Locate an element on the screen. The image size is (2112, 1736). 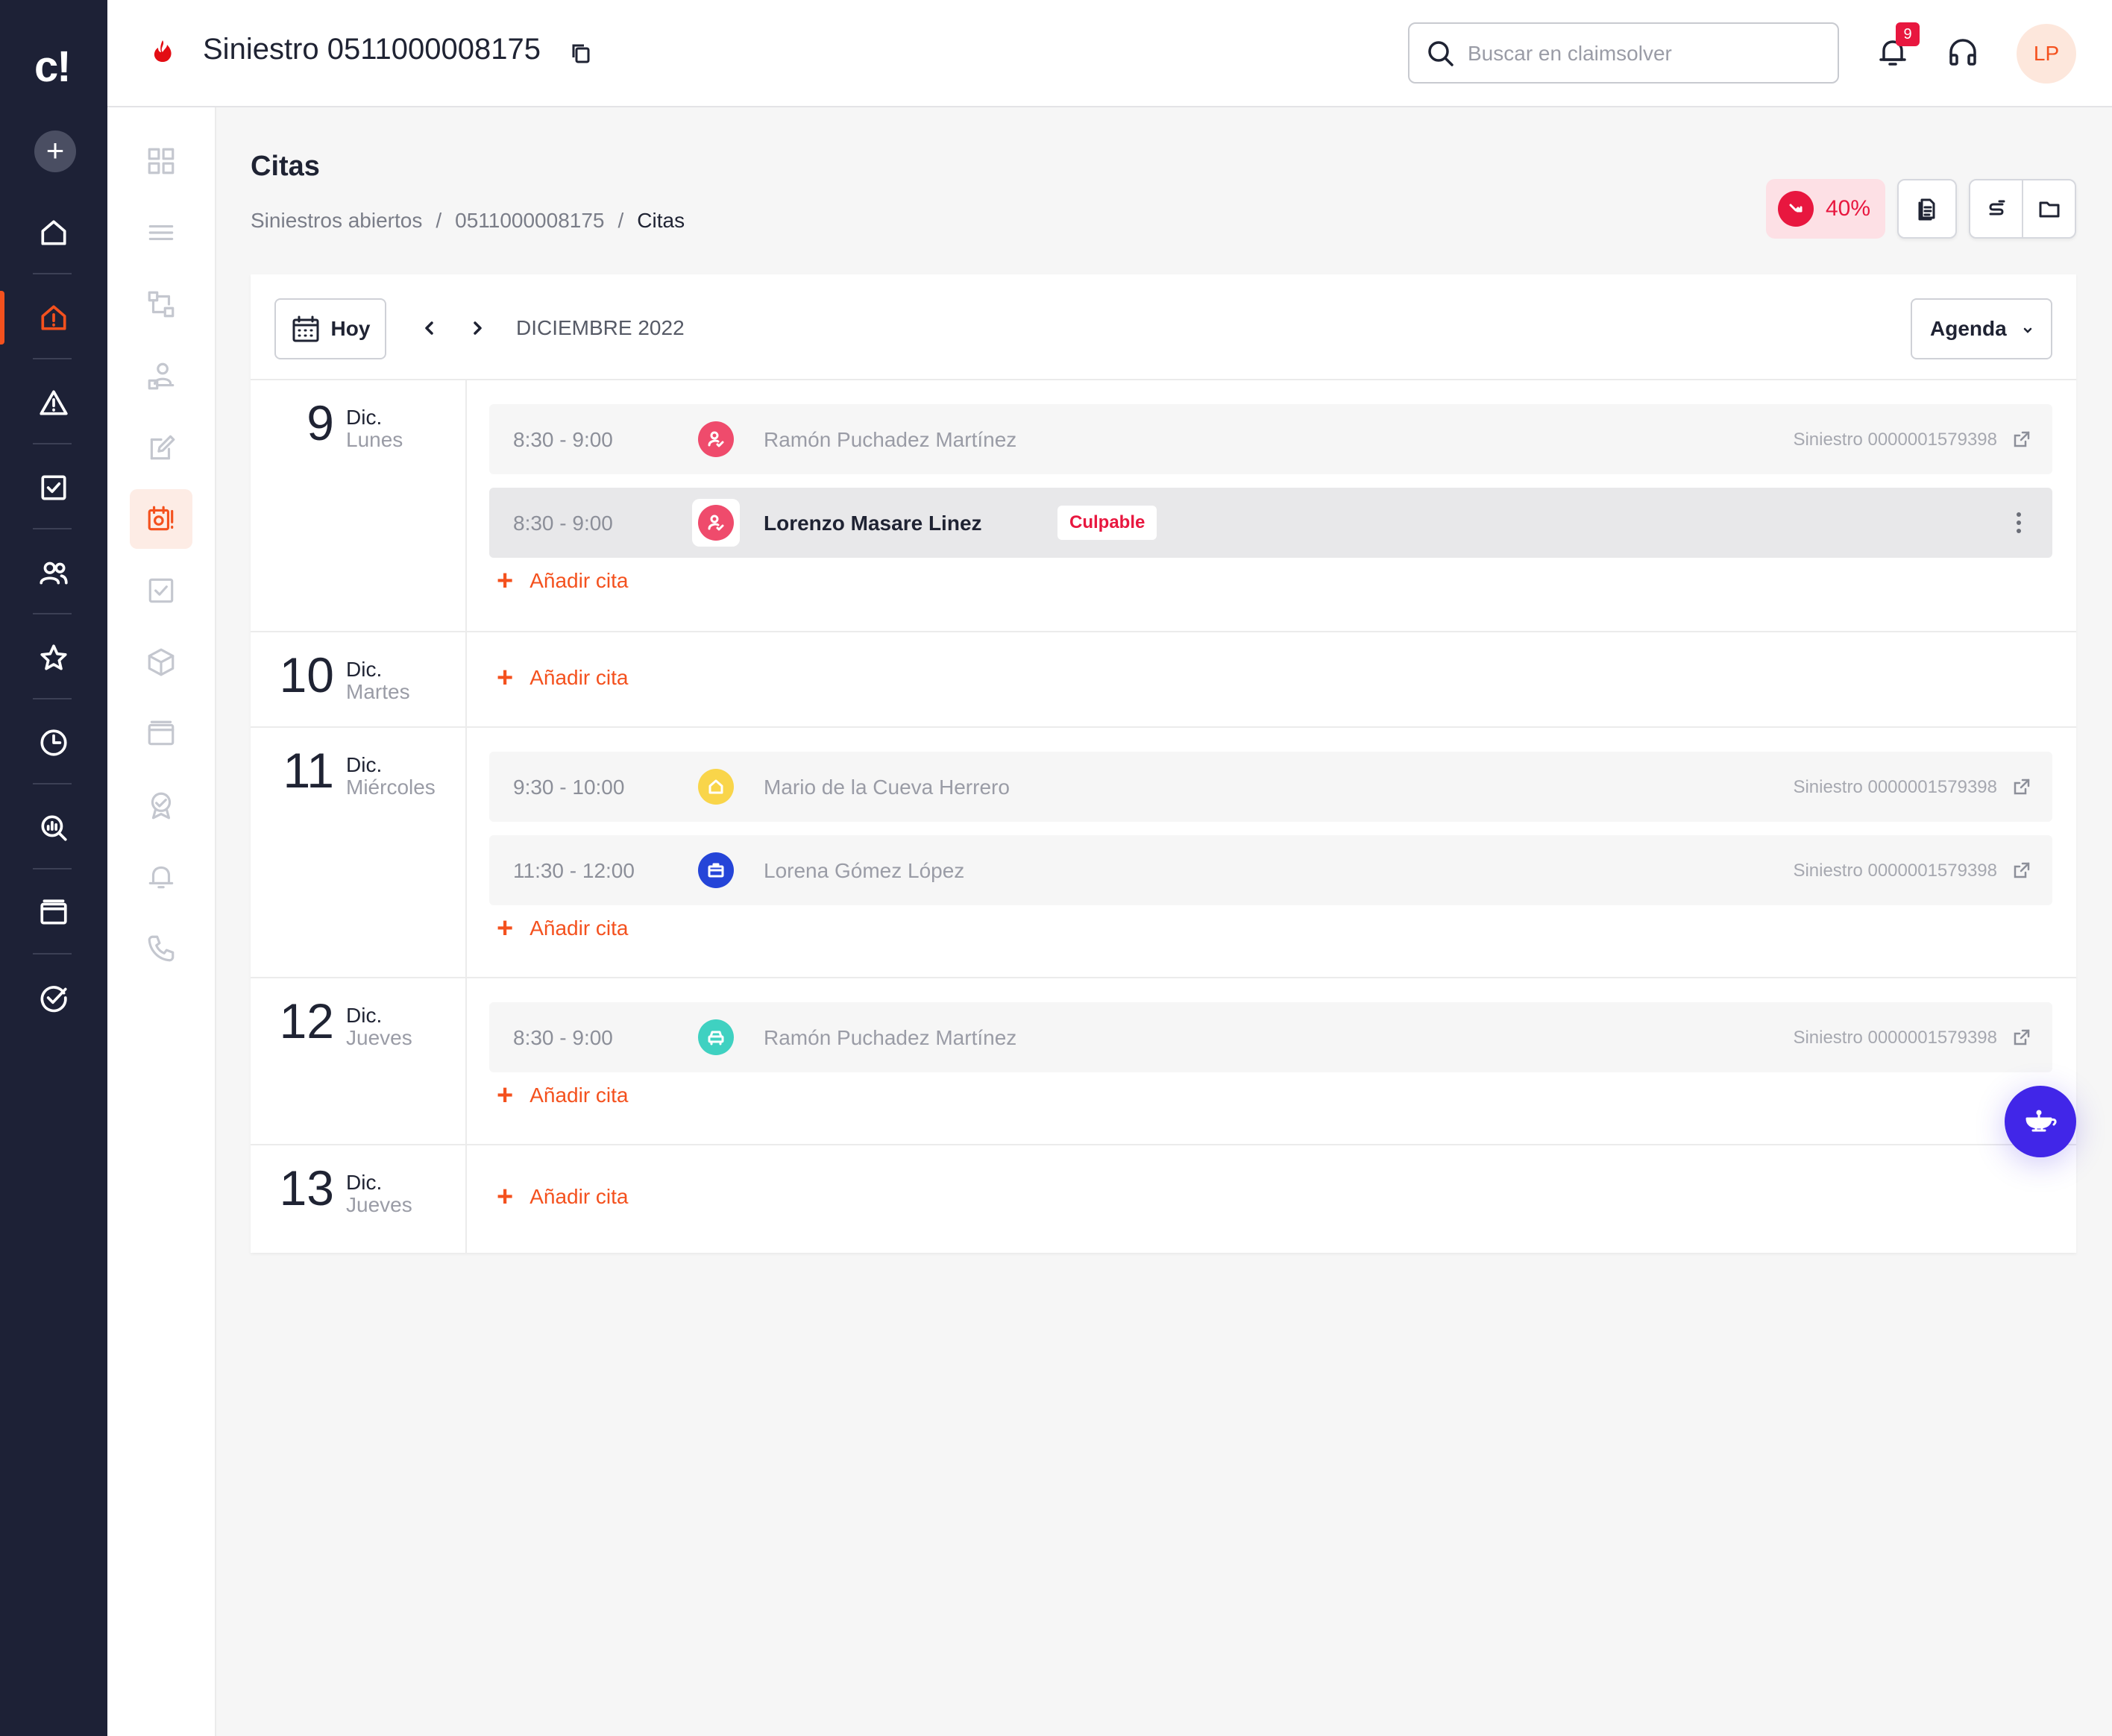
phone-icon is located at coordinates (161, 948).